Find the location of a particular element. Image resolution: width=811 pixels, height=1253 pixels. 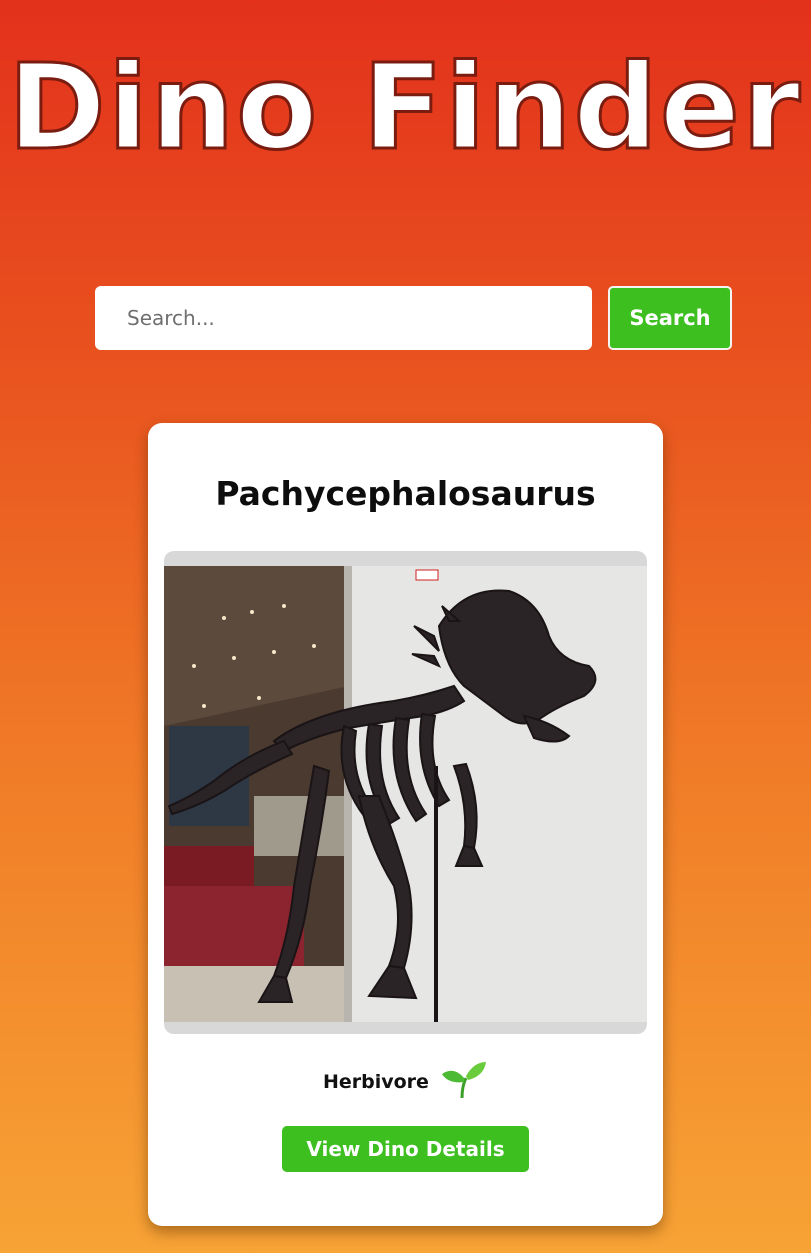

app-logo-wordmark: Dino Finder is located at coordinates (404, 104).